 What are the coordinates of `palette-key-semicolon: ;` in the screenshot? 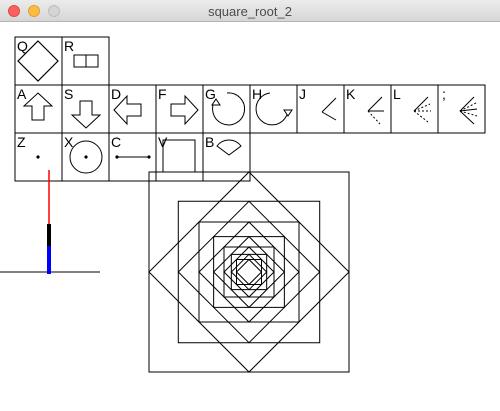 It's located at (444, 94).